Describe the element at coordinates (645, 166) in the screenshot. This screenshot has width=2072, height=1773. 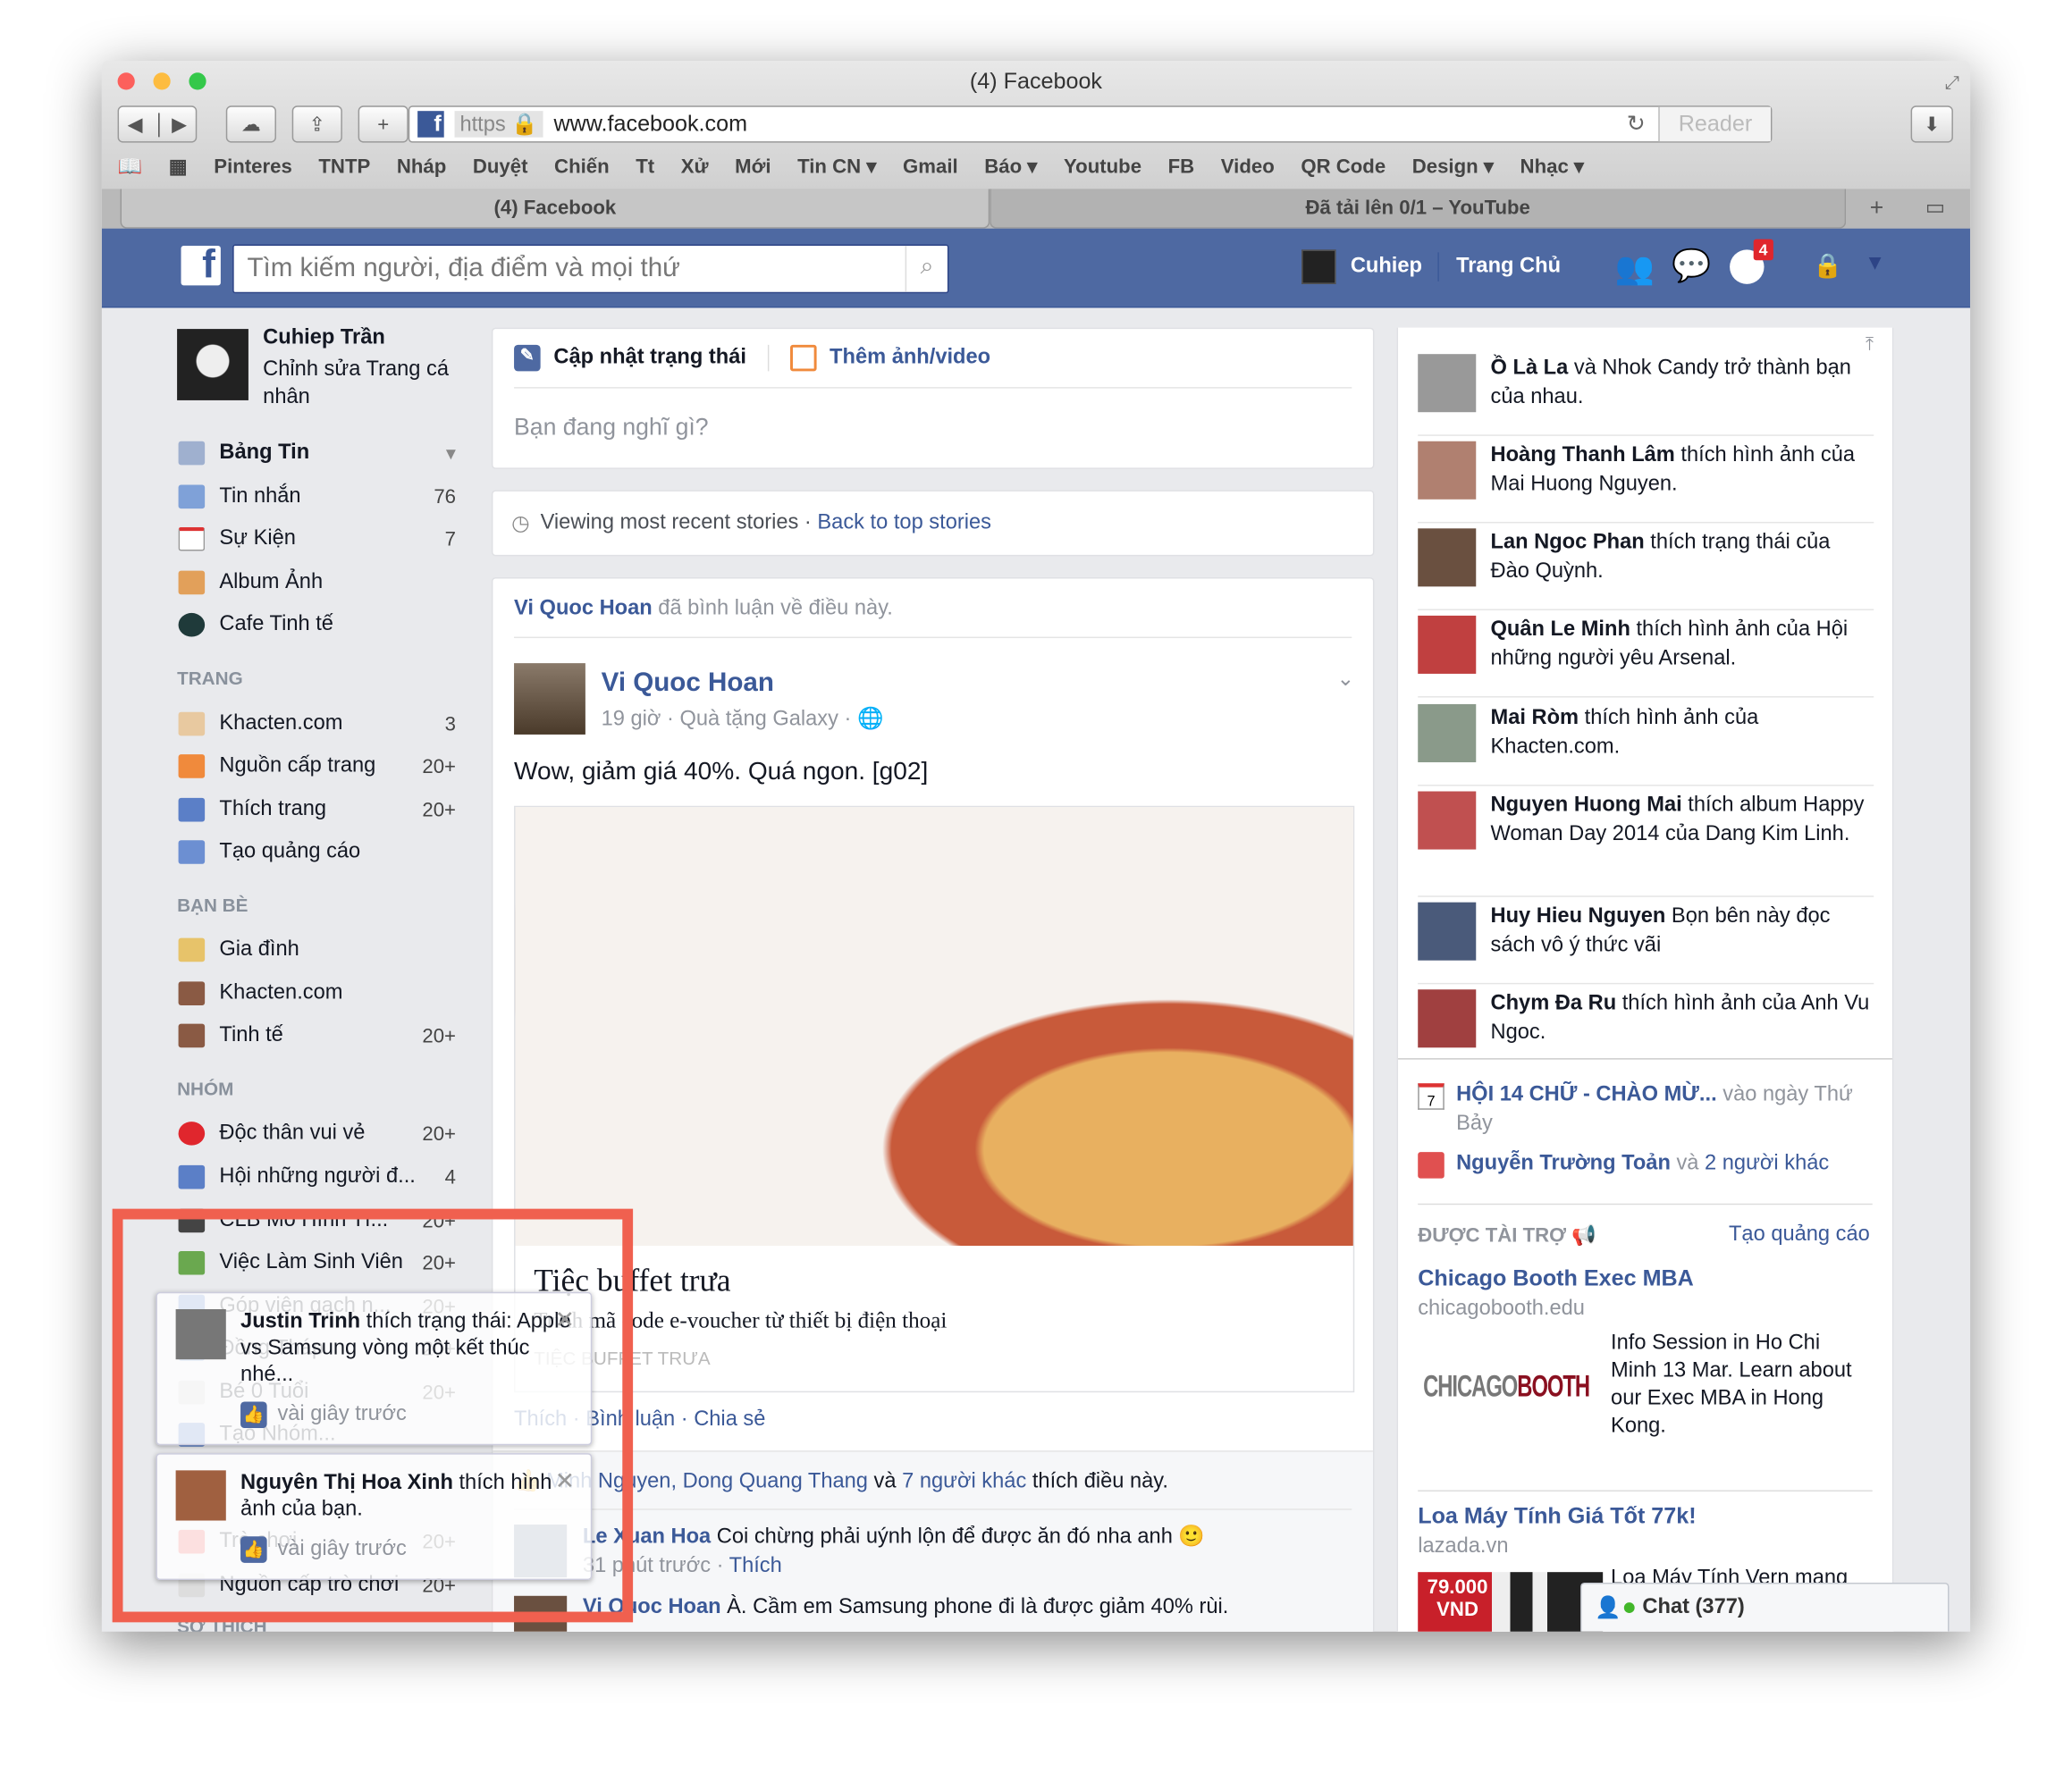
I see `bookmark: Tt` at that location.